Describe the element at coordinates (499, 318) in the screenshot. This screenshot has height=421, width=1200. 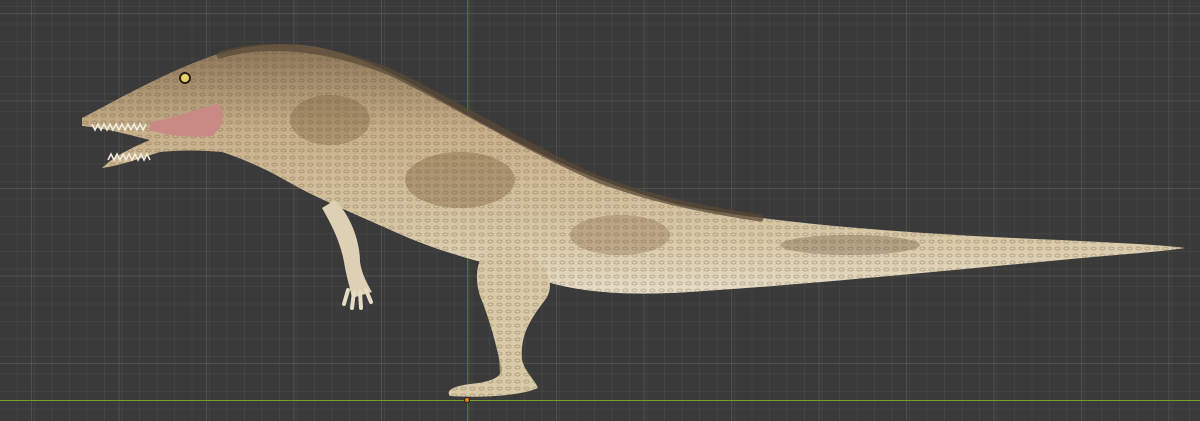
I see `hind-leg-texture` at that location.